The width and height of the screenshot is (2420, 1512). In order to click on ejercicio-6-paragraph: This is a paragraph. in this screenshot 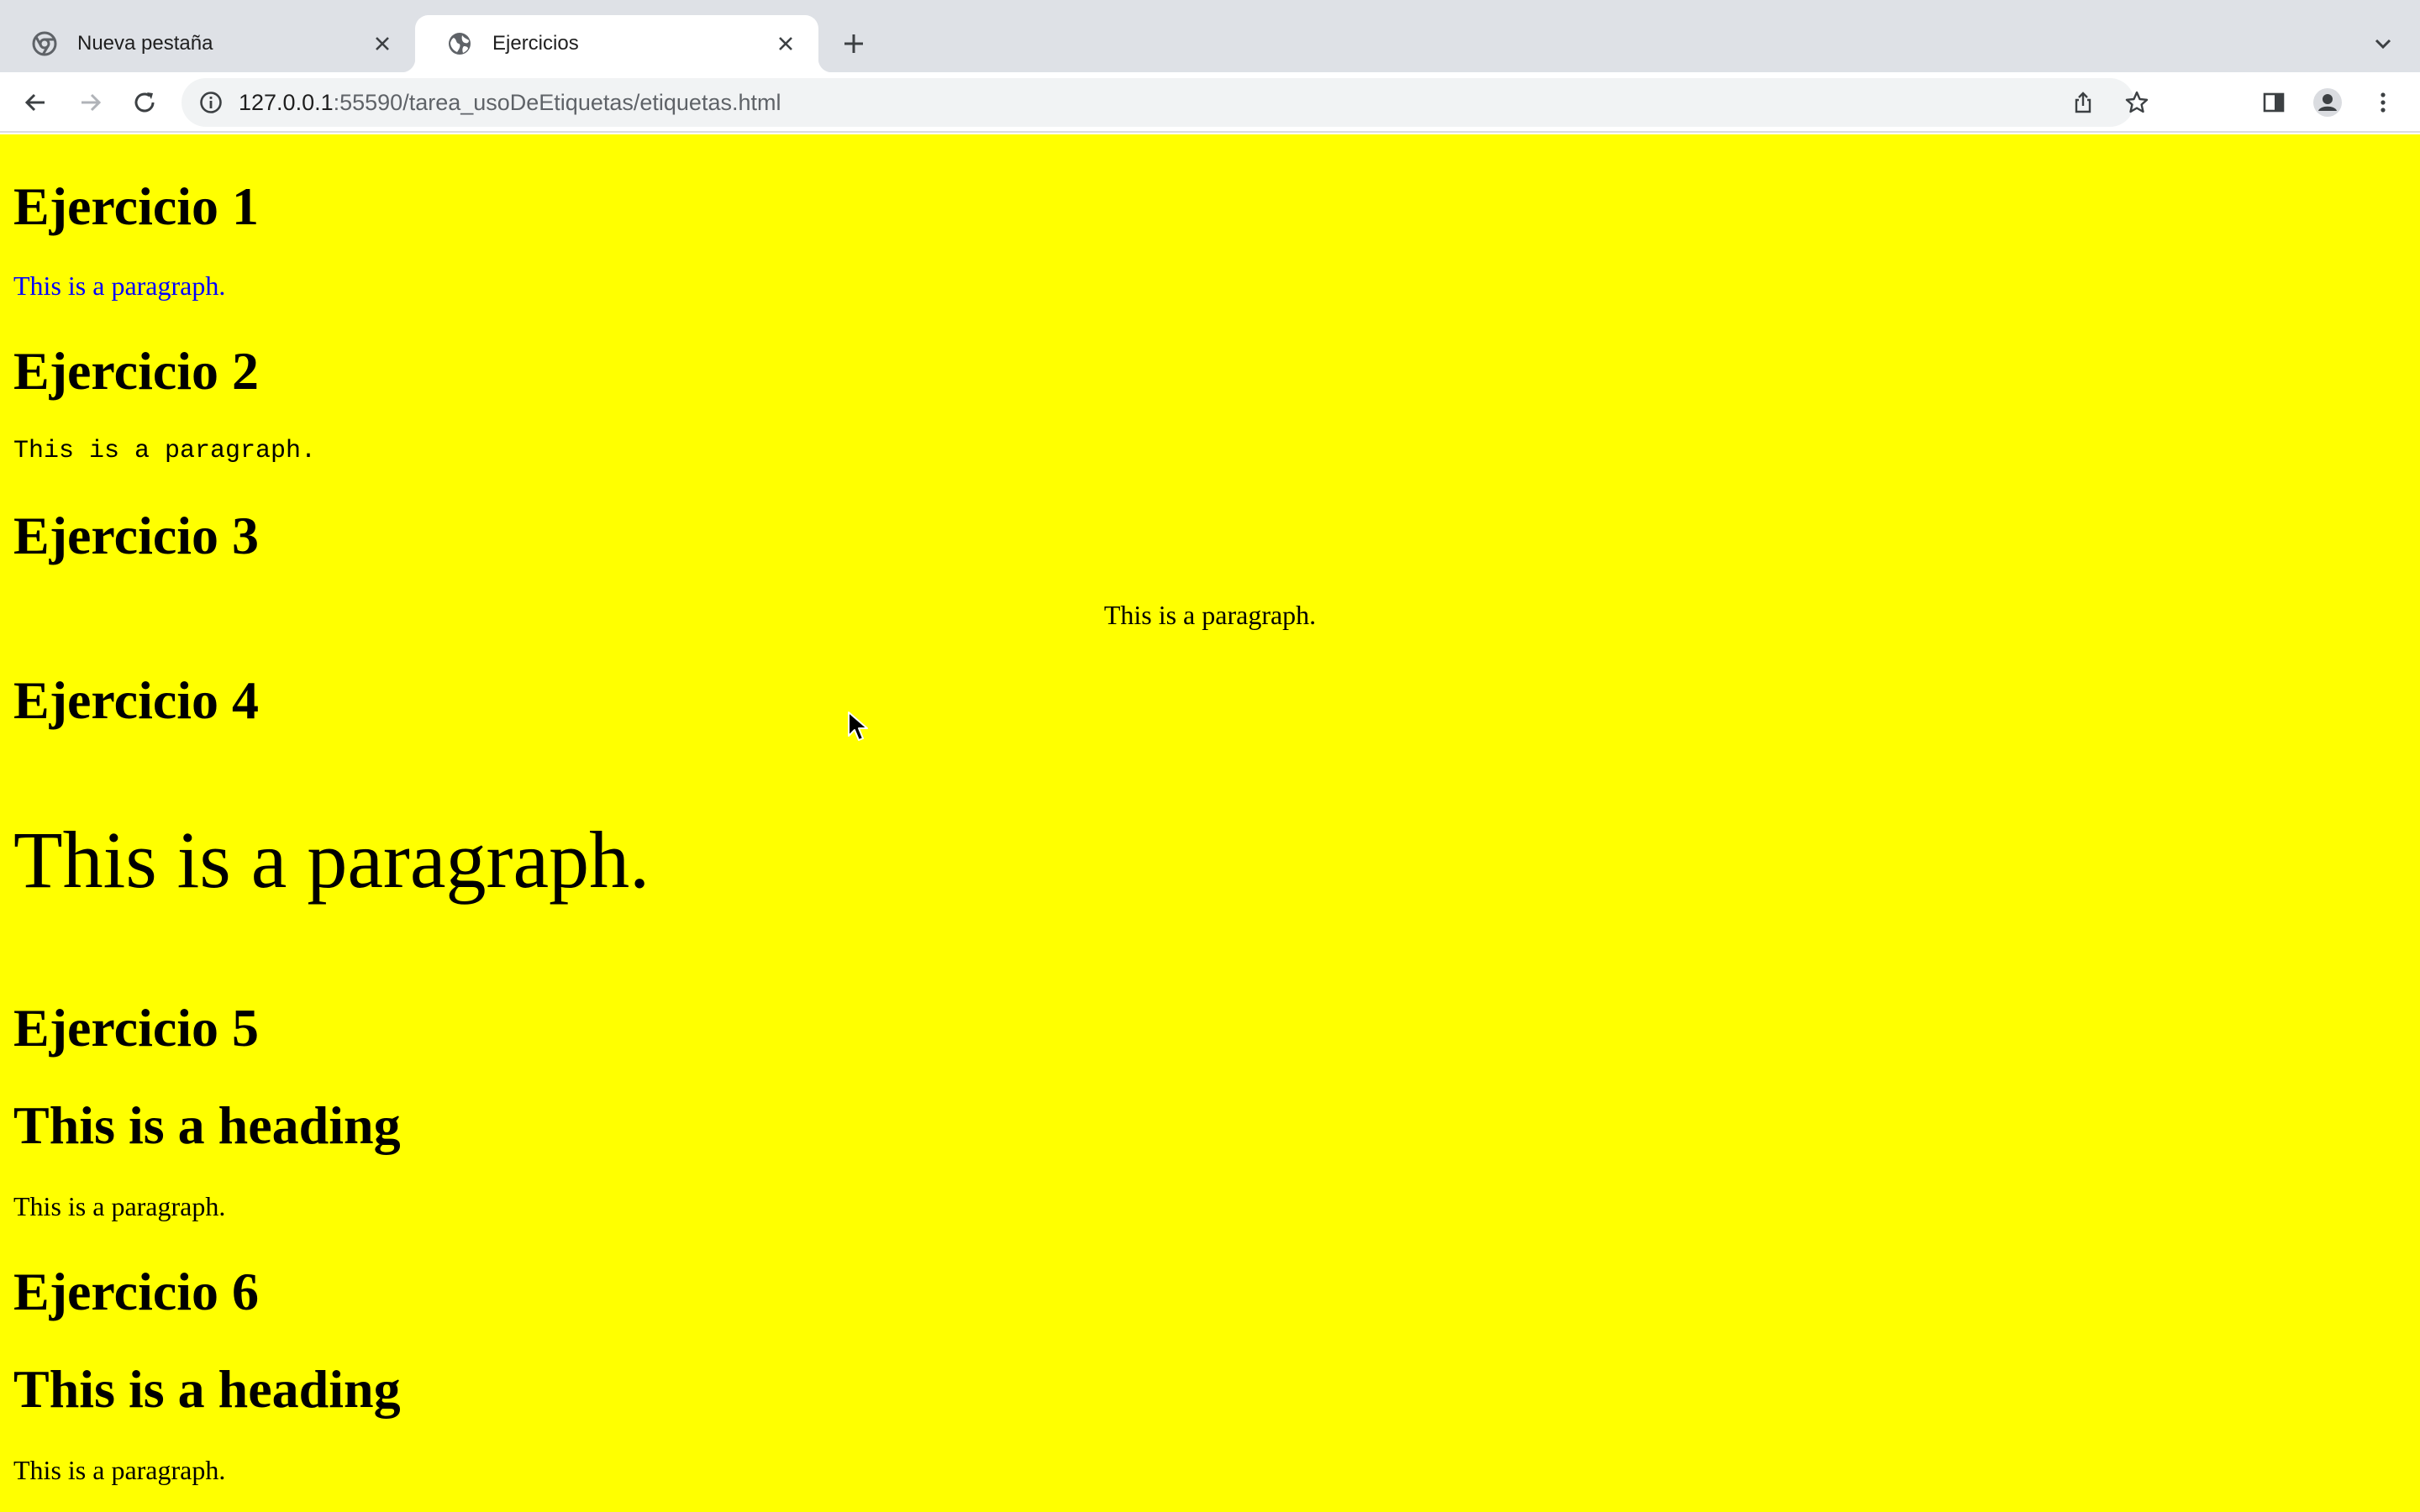, I will do `click(120, 1470)`.